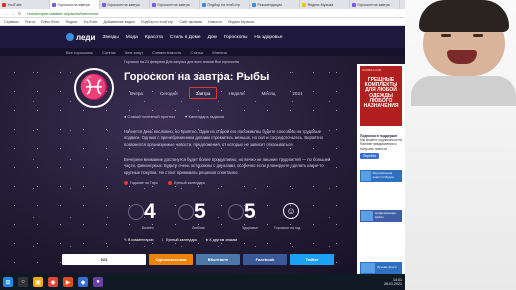  What do you see at coordinates (215, 22) in the screenshot?
I see `bookmark-item: Новости` at bounding box center [215, 22].